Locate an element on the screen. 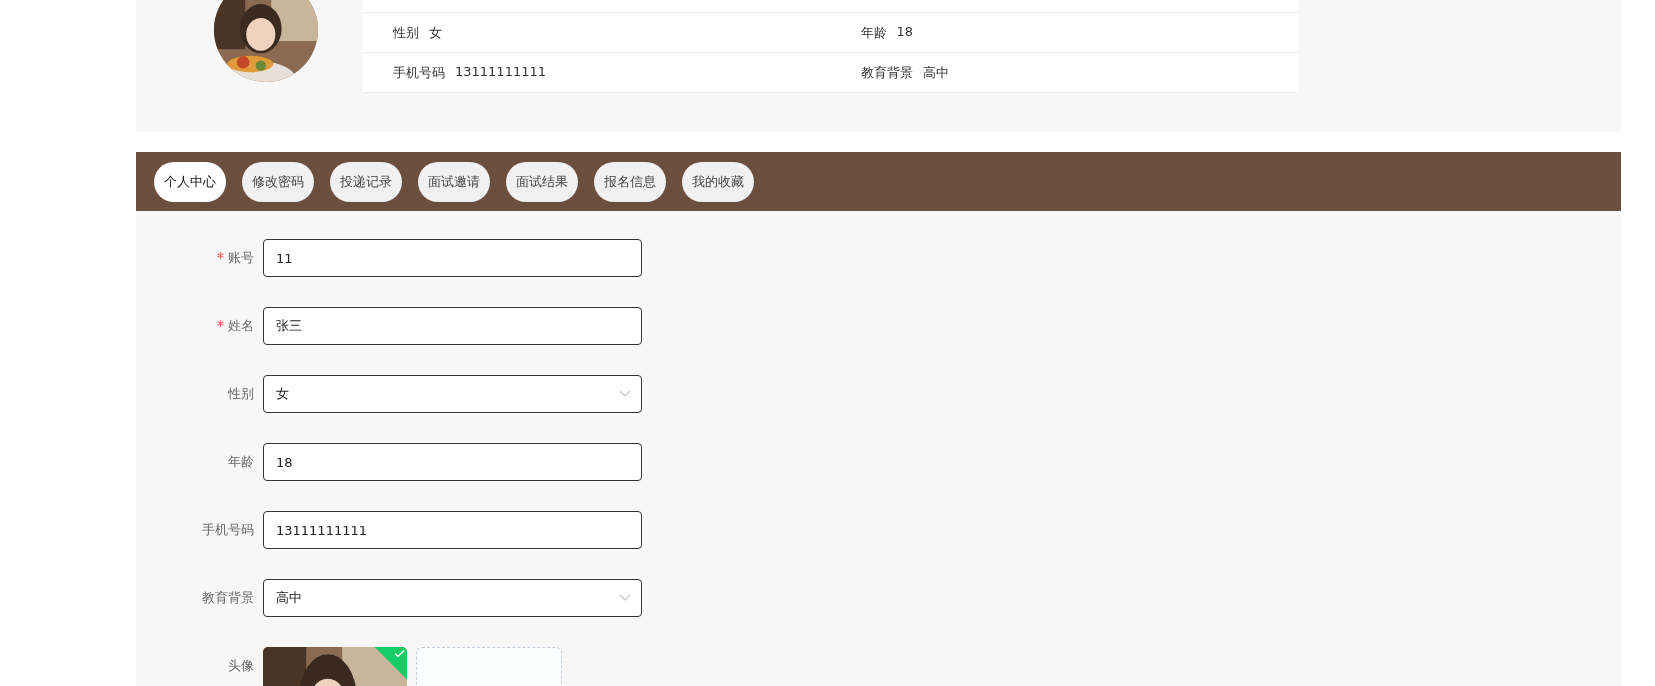 The image size is (1655, 686). info-label: 年龄 is located at coordinates (873, 32).